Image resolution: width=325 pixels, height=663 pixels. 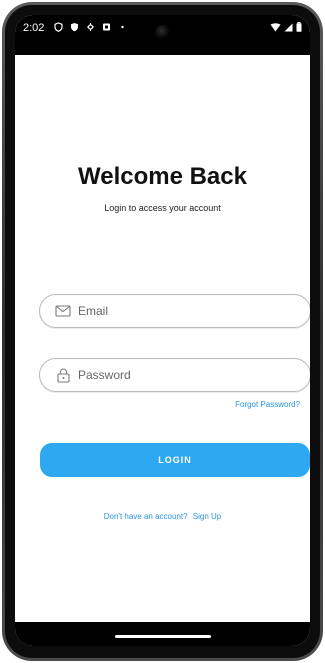 I want to click on status-bar: 2:02, so click(x=162, y=35).